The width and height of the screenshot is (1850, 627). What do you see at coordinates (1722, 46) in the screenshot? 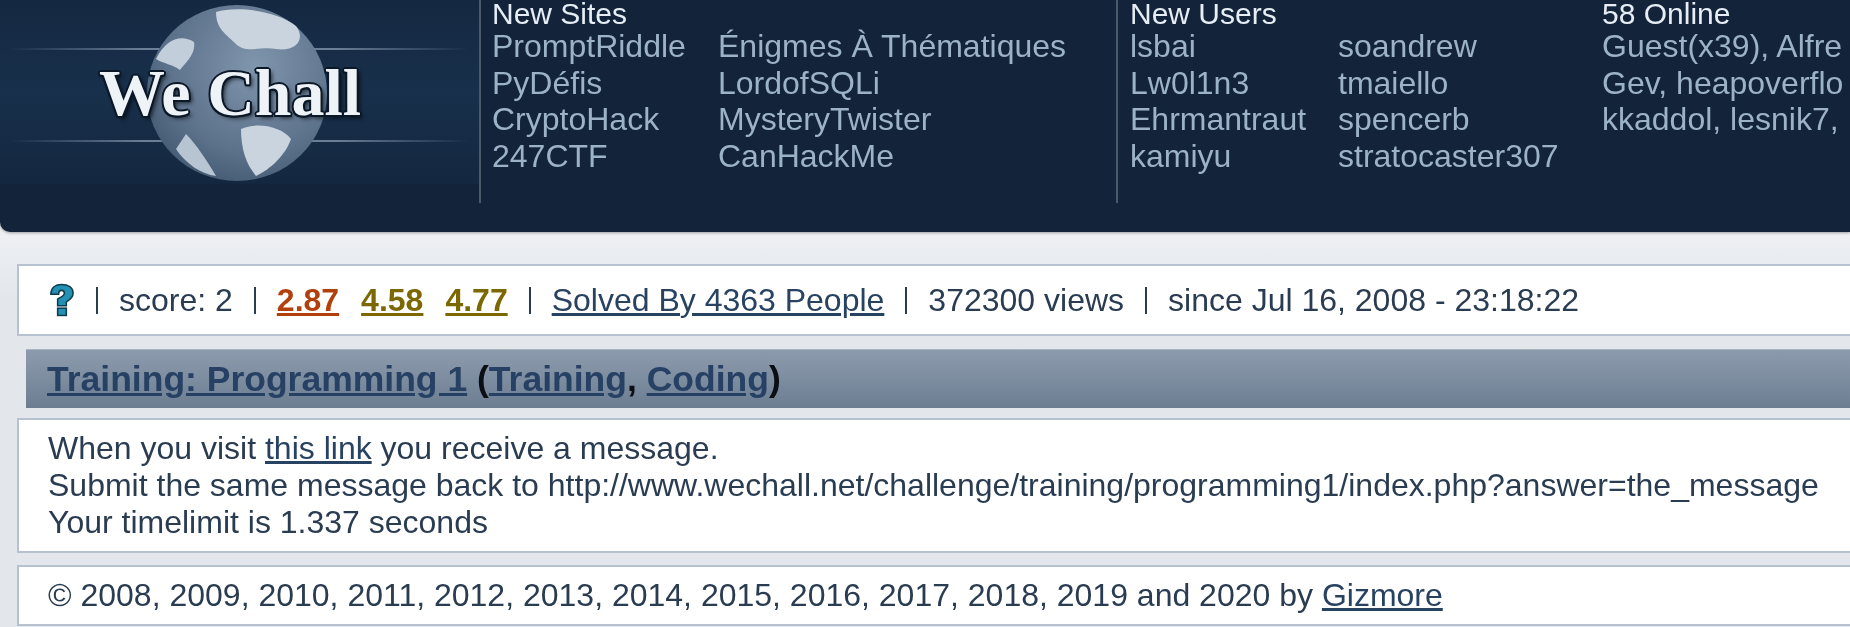
I see `online-users-text: Guest(x39), Alfre` at bounding box center [1722, 46].